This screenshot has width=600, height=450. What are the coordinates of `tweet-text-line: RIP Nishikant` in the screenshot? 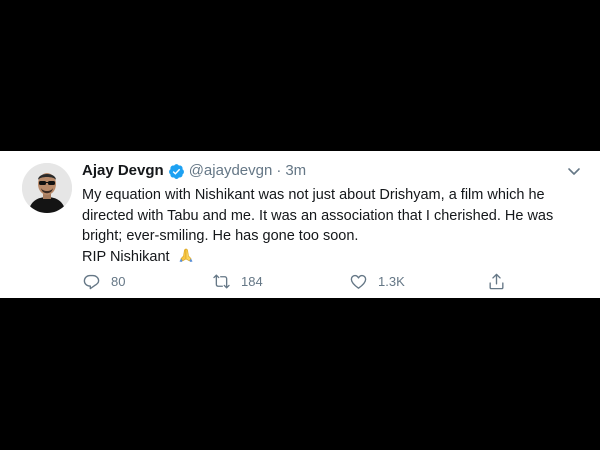 It's located at (126, 256).